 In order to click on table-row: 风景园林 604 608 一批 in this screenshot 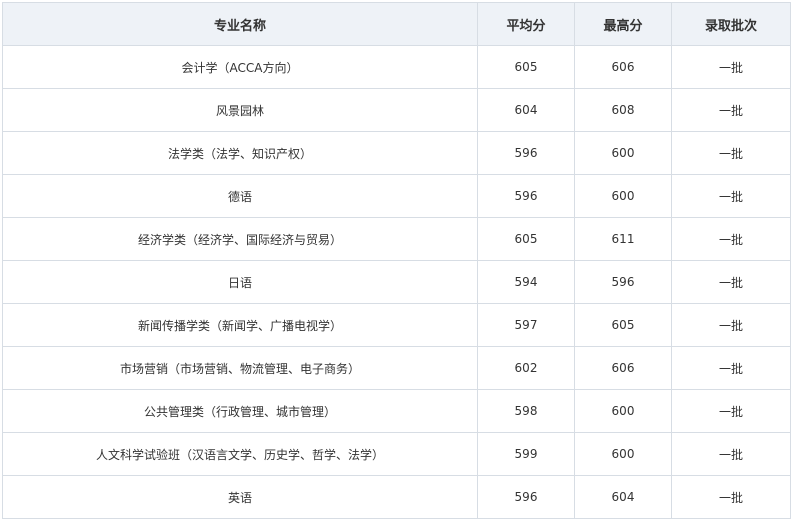, I will do `click(396, 110)`.